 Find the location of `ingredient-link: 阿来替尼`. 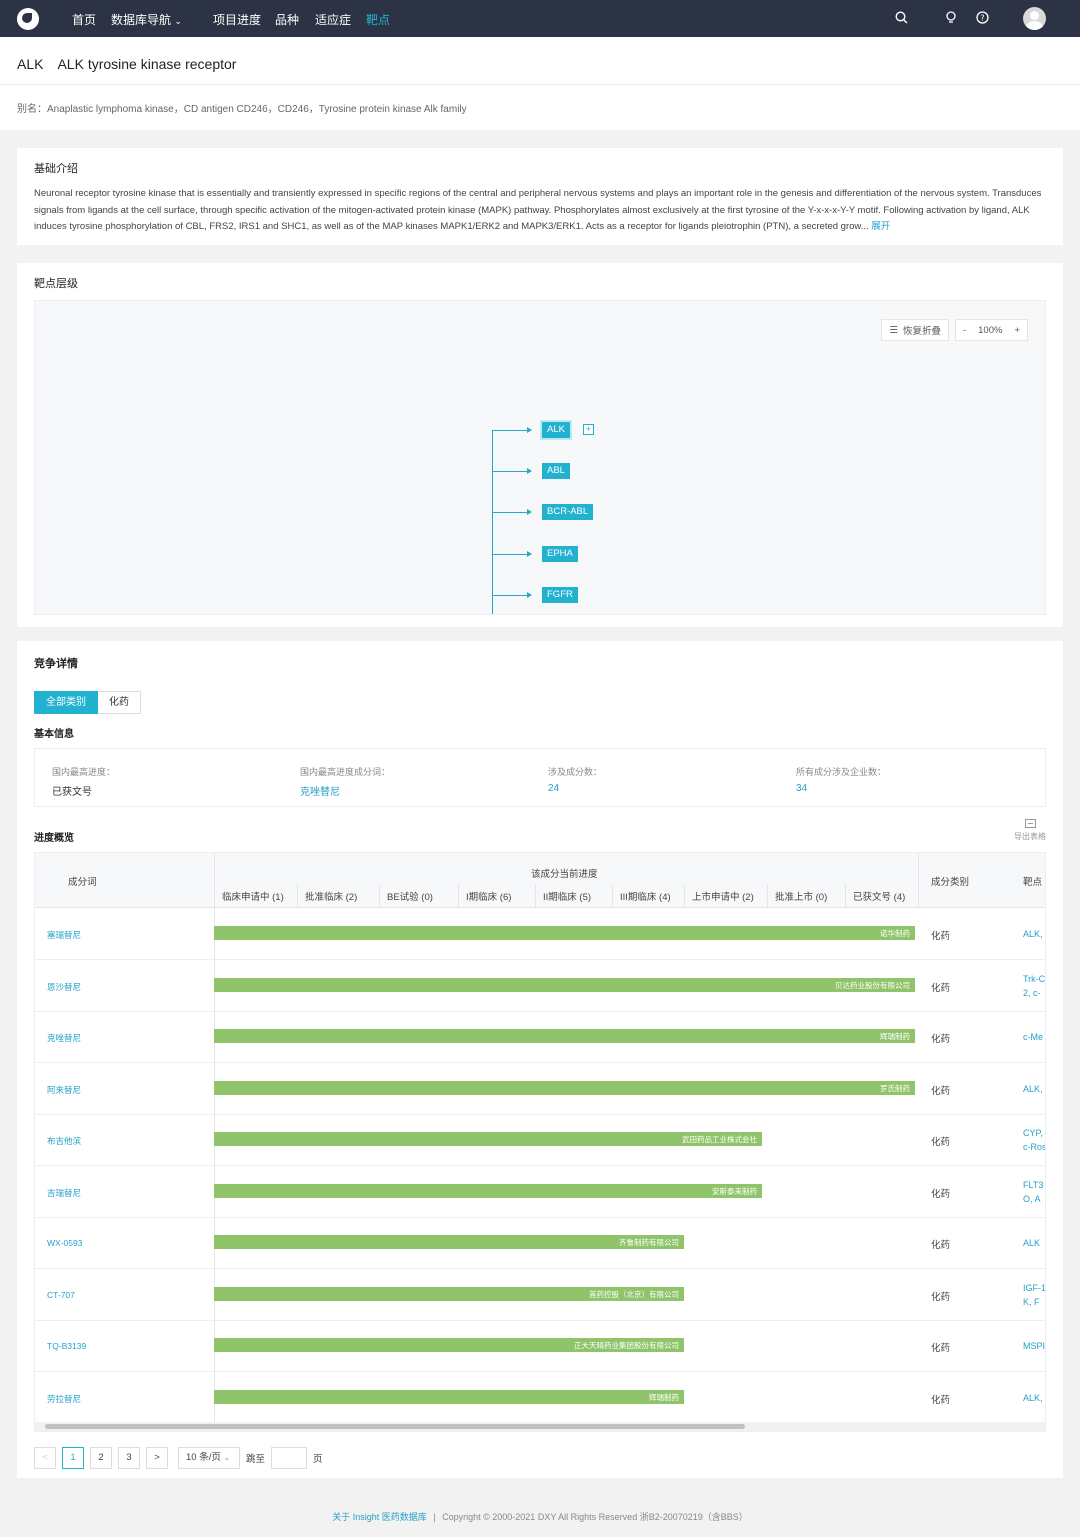

ingredient-link: 阿来替尼 is located at coordinates (64, 1090).